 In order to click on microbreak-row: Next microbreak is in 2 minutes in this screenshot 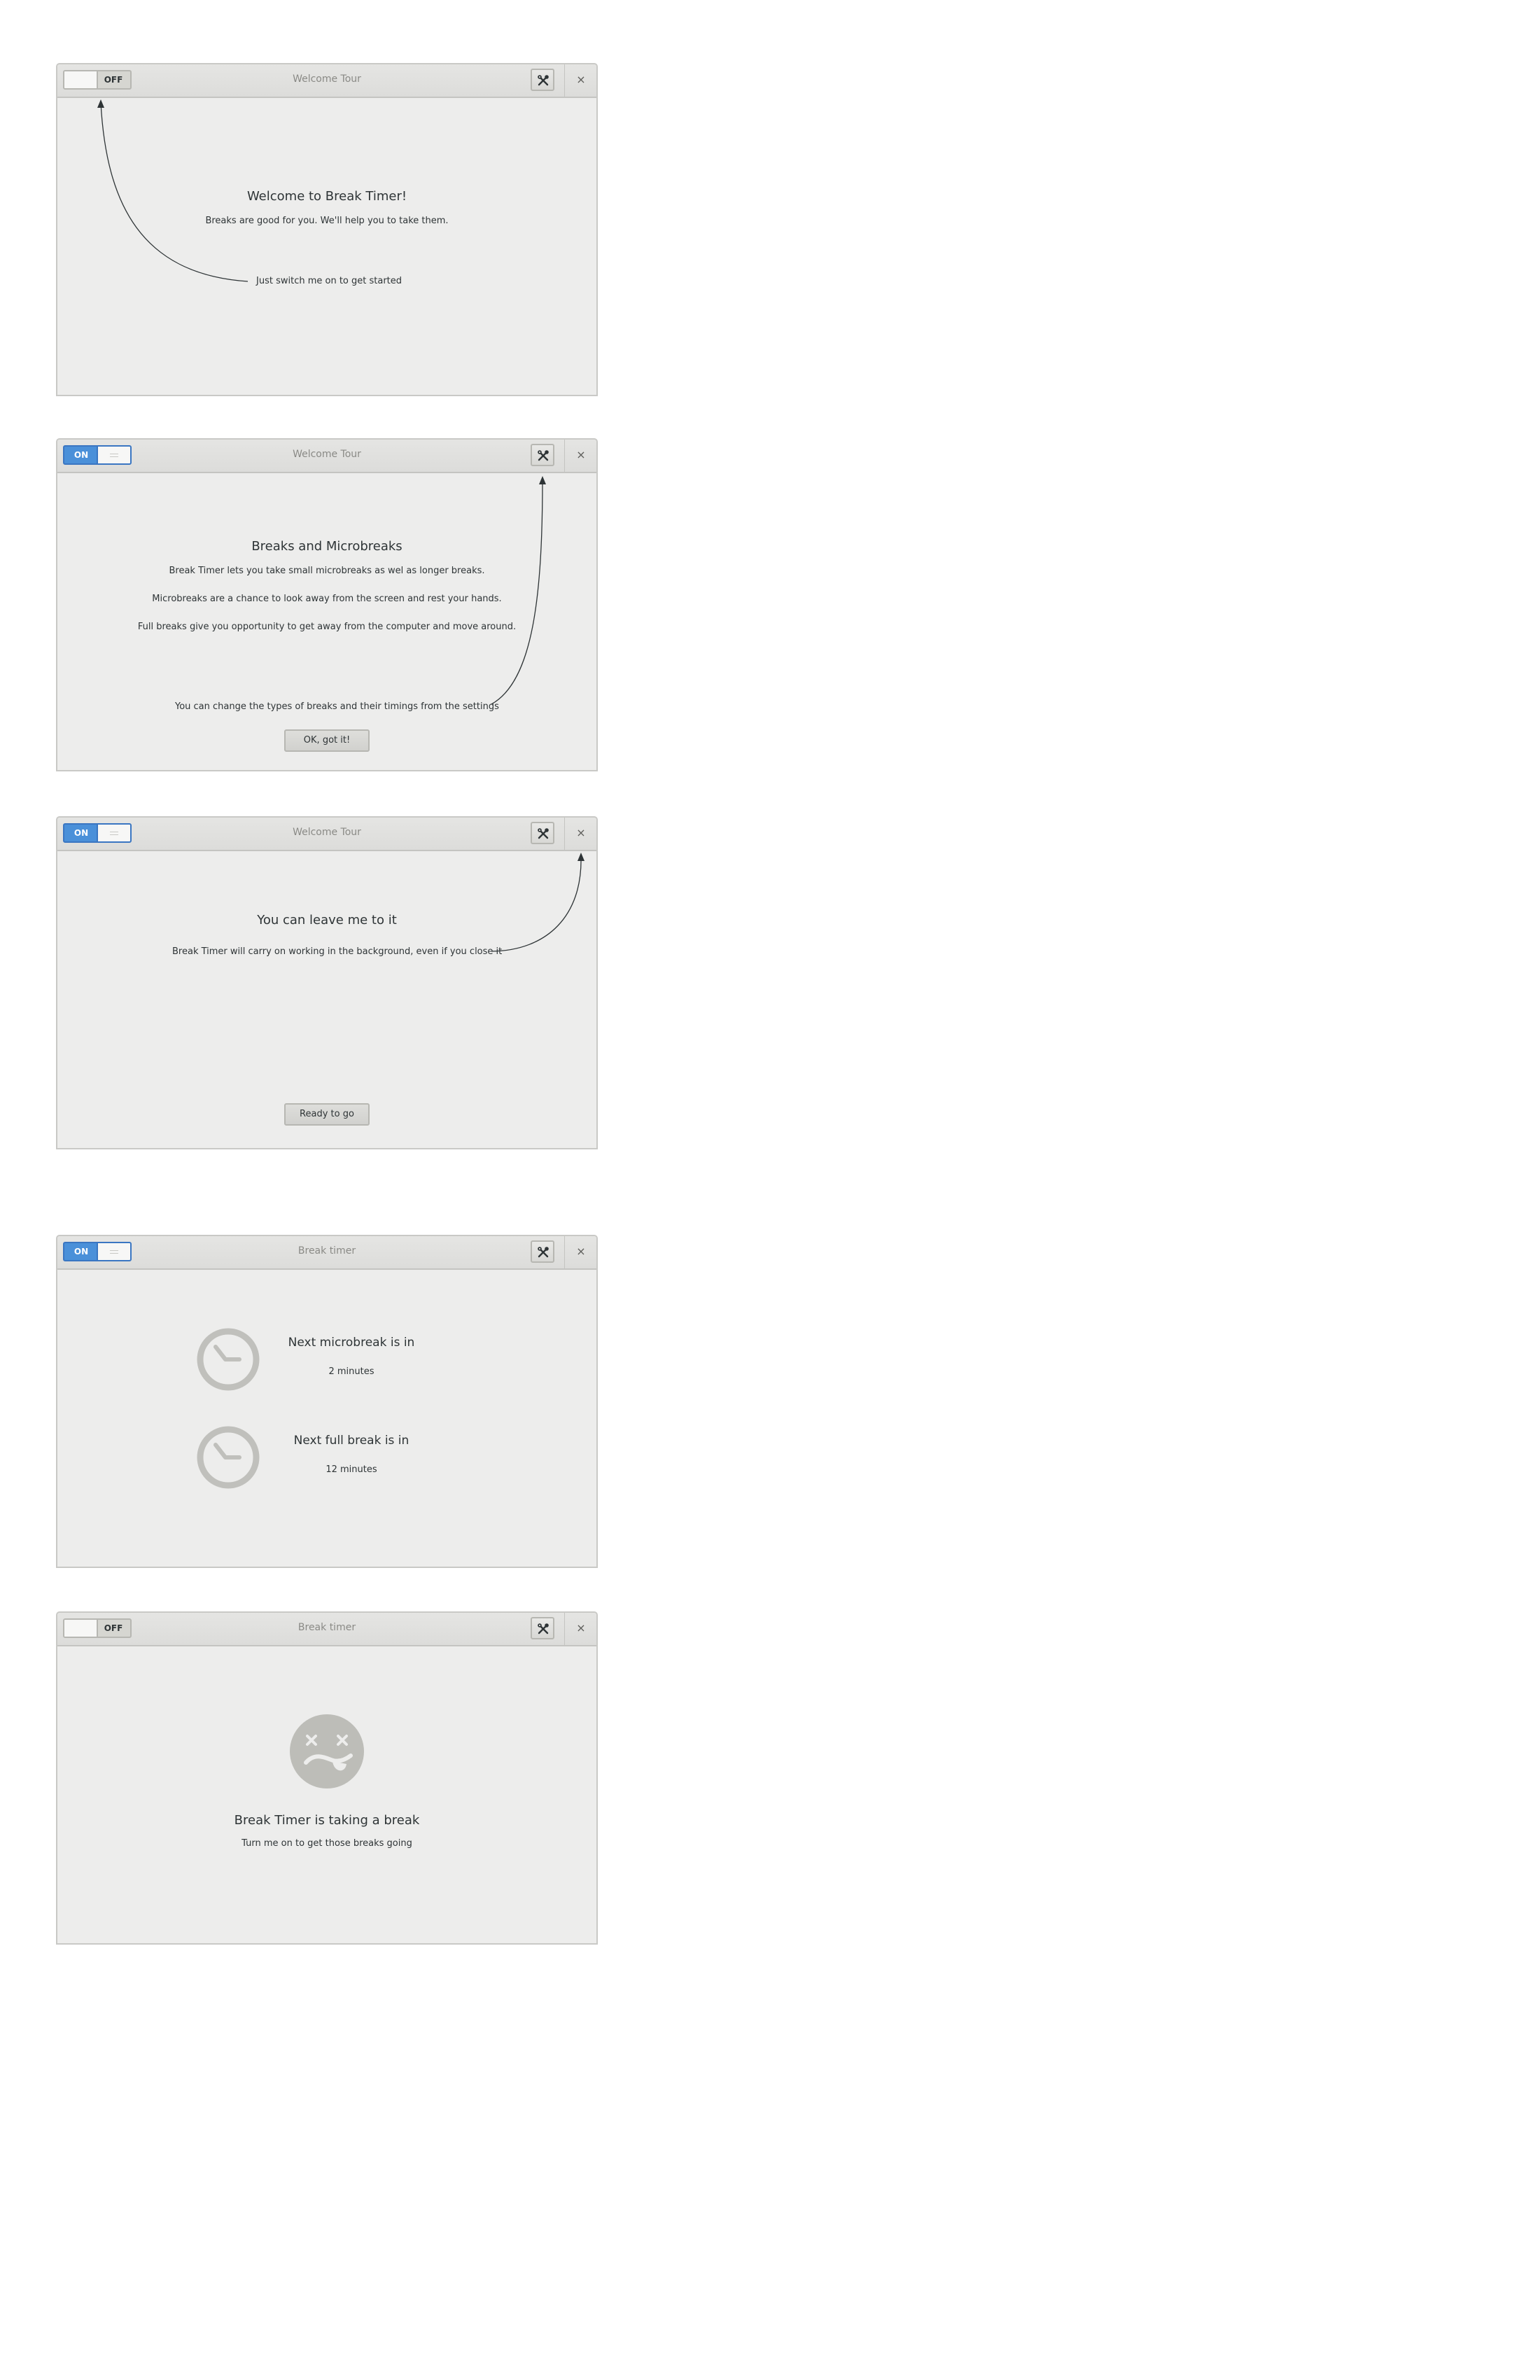, I will do `click(326, 1362)`.